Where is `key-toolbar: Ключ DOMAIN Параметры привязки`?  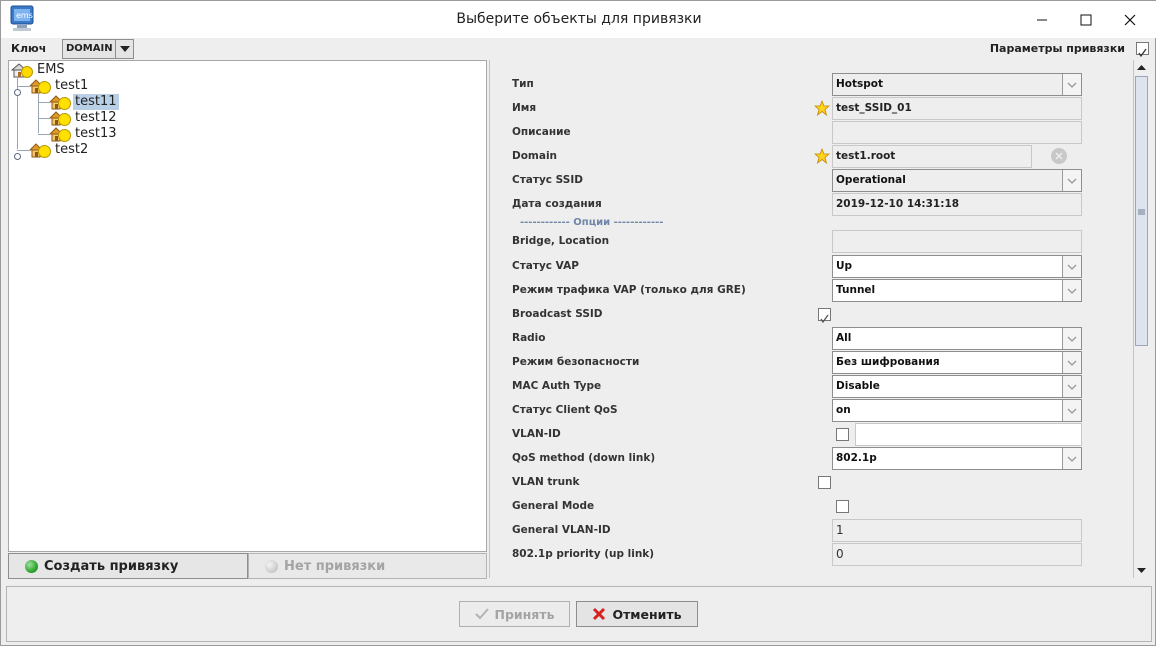 key-toolbar: Ключ DOMAIN Параметры привязки is located at coordinates (578, 49).